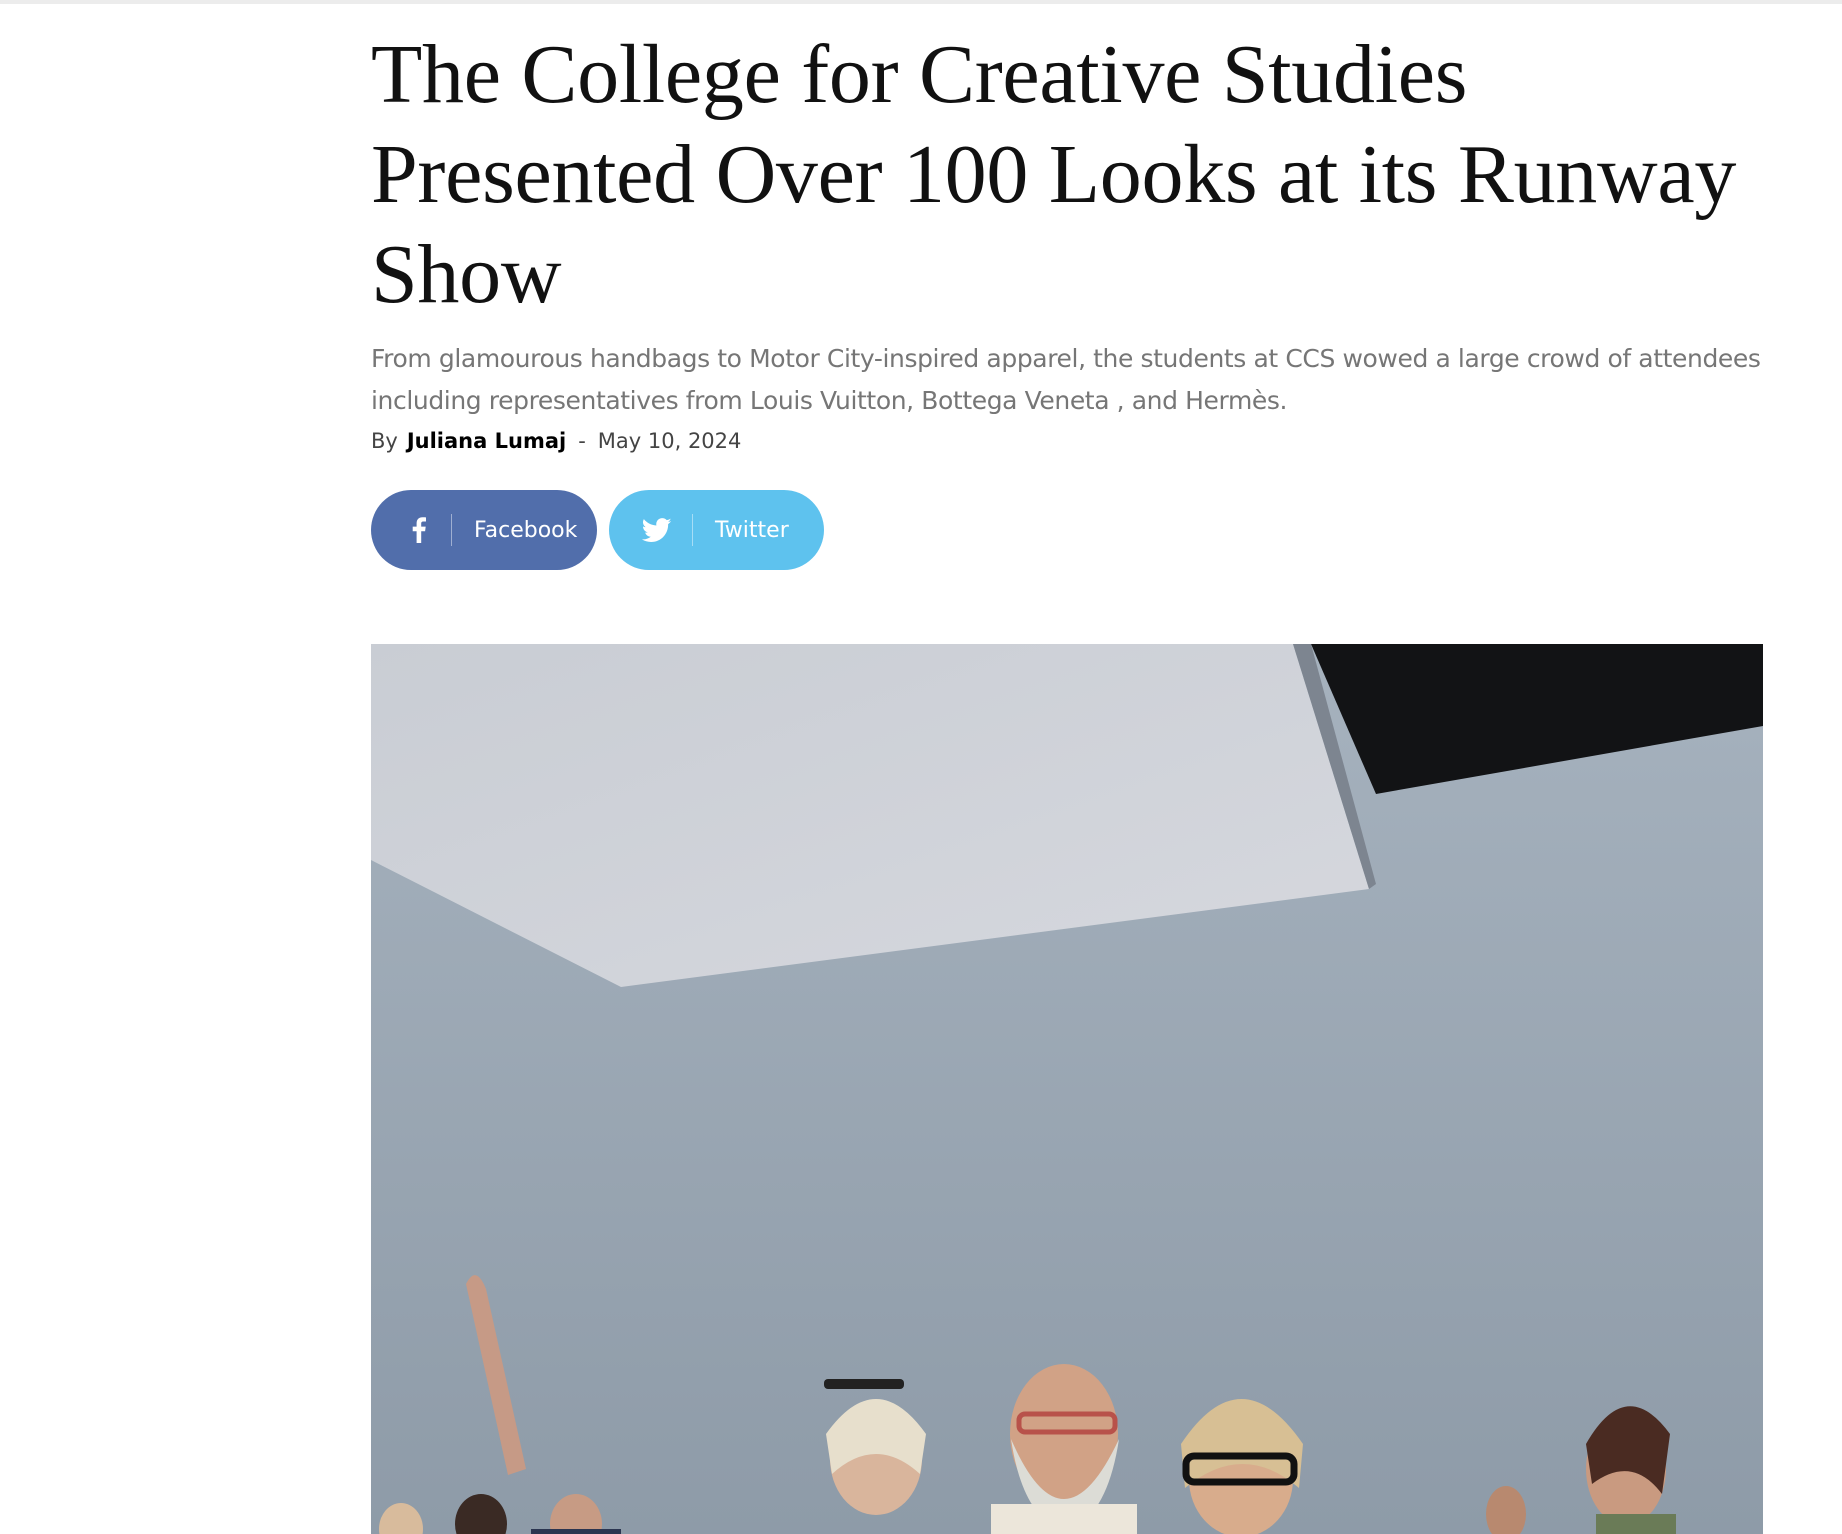 The height and width of the screenshot is (1534, 1842). Describe the element at coordinates (752, 530) in the screenshot. I see `twitter-share-label: Twitter` at that location.